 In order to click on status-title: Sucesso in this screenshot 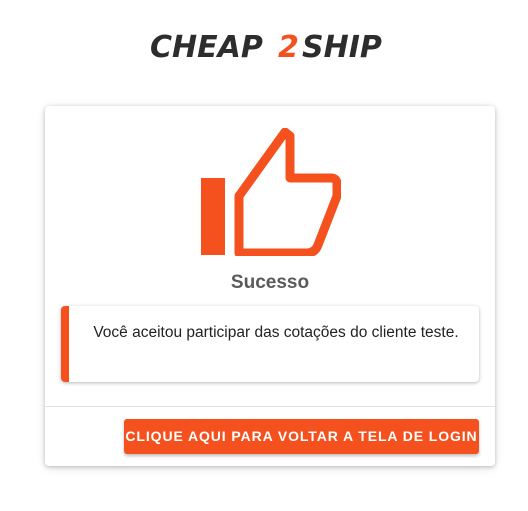, I will do `click(270, 282)`.